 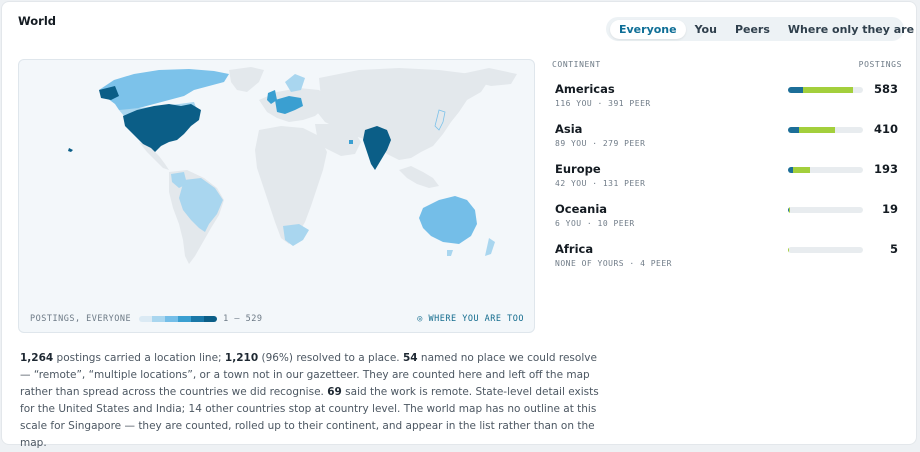 I want to click on continent-list-header: CONTINENT POSTINGS, so click(x=727, y=64).